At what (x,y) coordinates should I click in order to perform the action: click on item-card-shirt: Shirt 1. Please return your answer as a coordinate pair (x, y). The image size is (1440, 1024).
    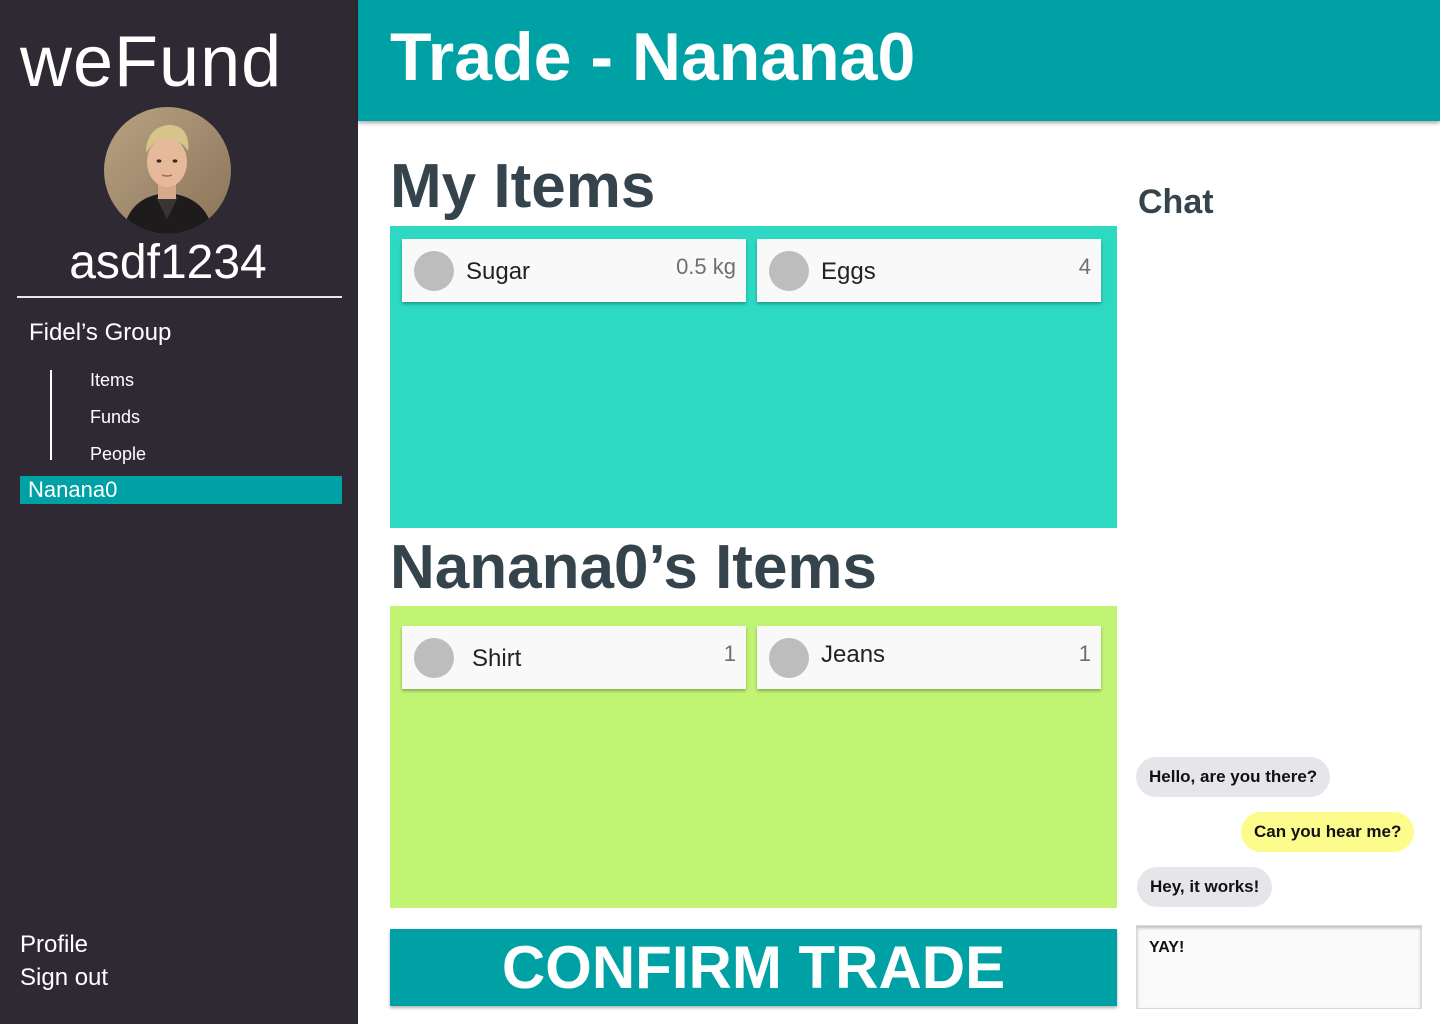
    Looking at the image, I should click on (574, 657).